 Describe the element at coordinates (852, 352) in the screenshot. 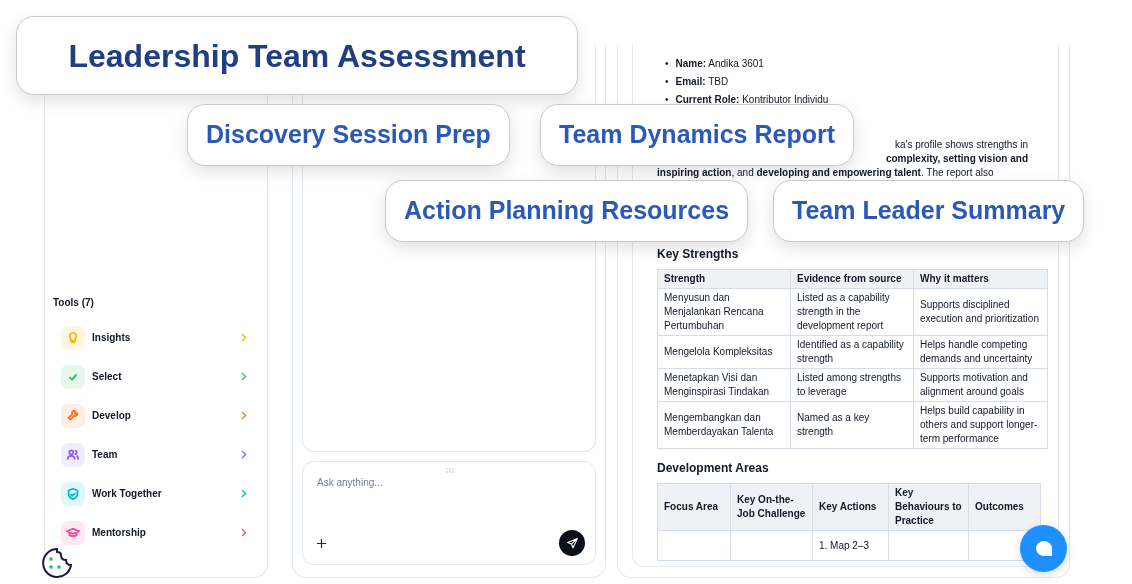

I see `table-cell: Identified as a capability strength` at that location.